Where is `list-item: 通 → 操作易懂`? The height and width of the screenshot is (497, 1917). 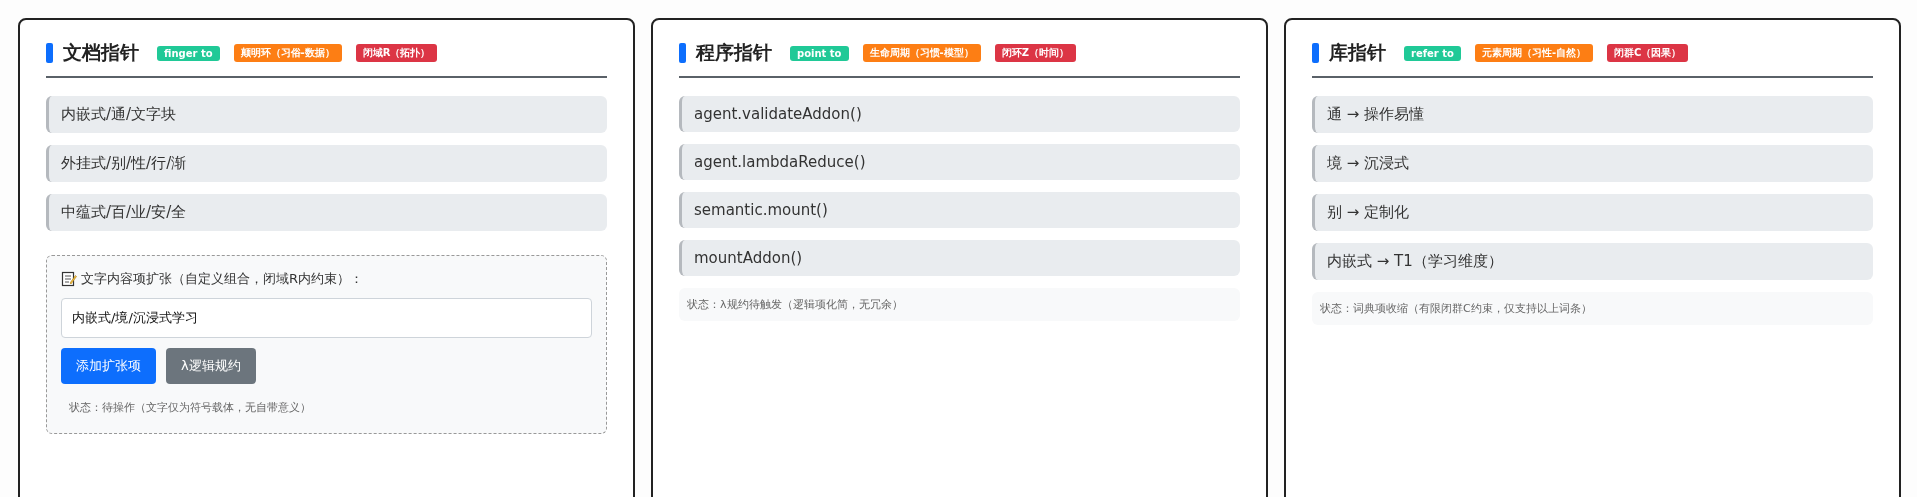
list-item: 通 → 操作易懂 is located at coordinates (1592, 114).